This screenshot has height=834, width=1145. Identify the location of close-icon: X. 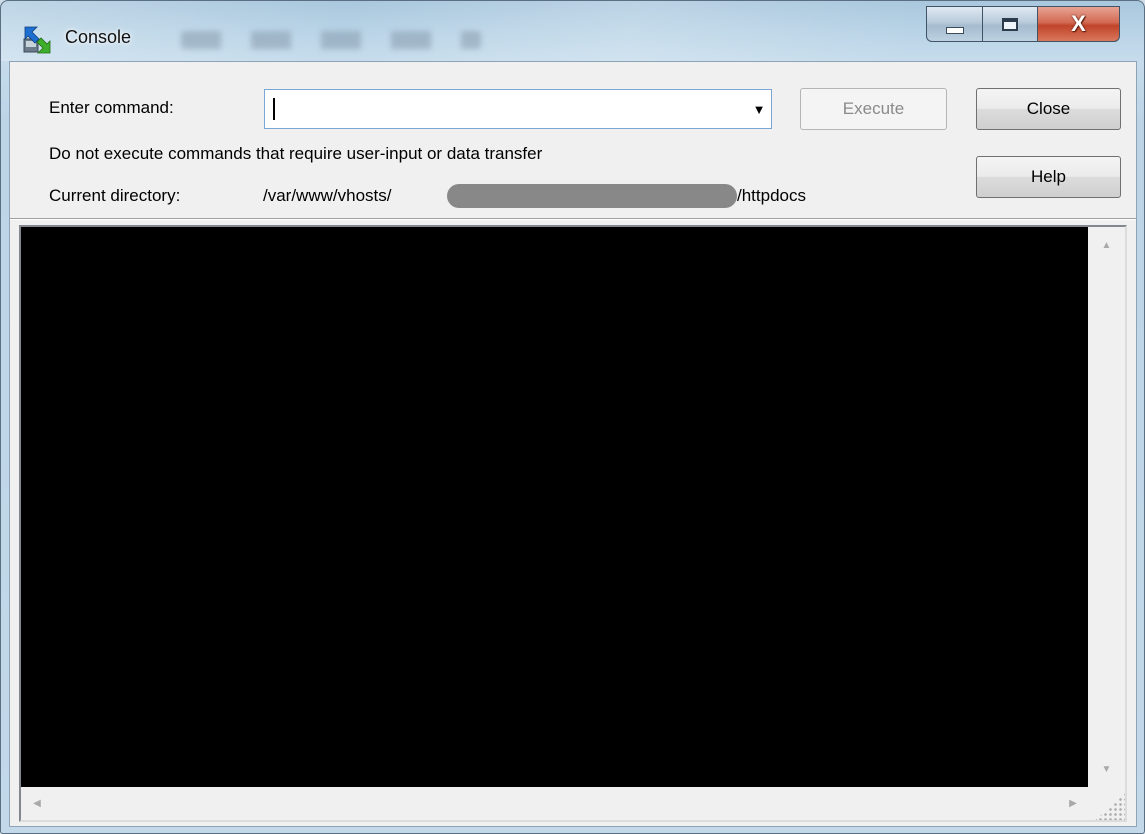
(1078, 23).